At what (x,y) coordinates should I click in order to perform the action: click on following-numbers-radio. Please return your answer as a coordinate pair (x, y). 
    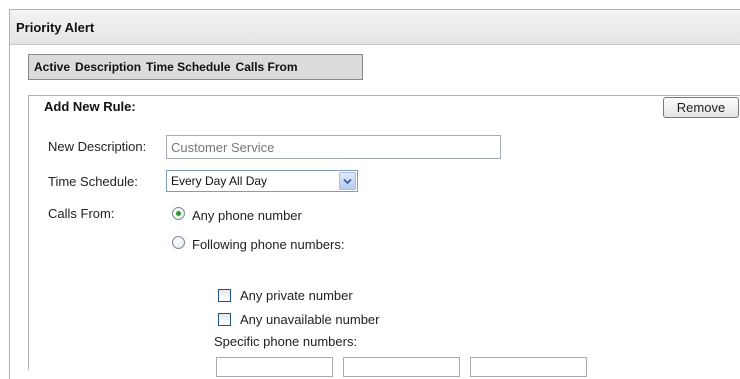
    Looking at the image, I should click on (178, 242).